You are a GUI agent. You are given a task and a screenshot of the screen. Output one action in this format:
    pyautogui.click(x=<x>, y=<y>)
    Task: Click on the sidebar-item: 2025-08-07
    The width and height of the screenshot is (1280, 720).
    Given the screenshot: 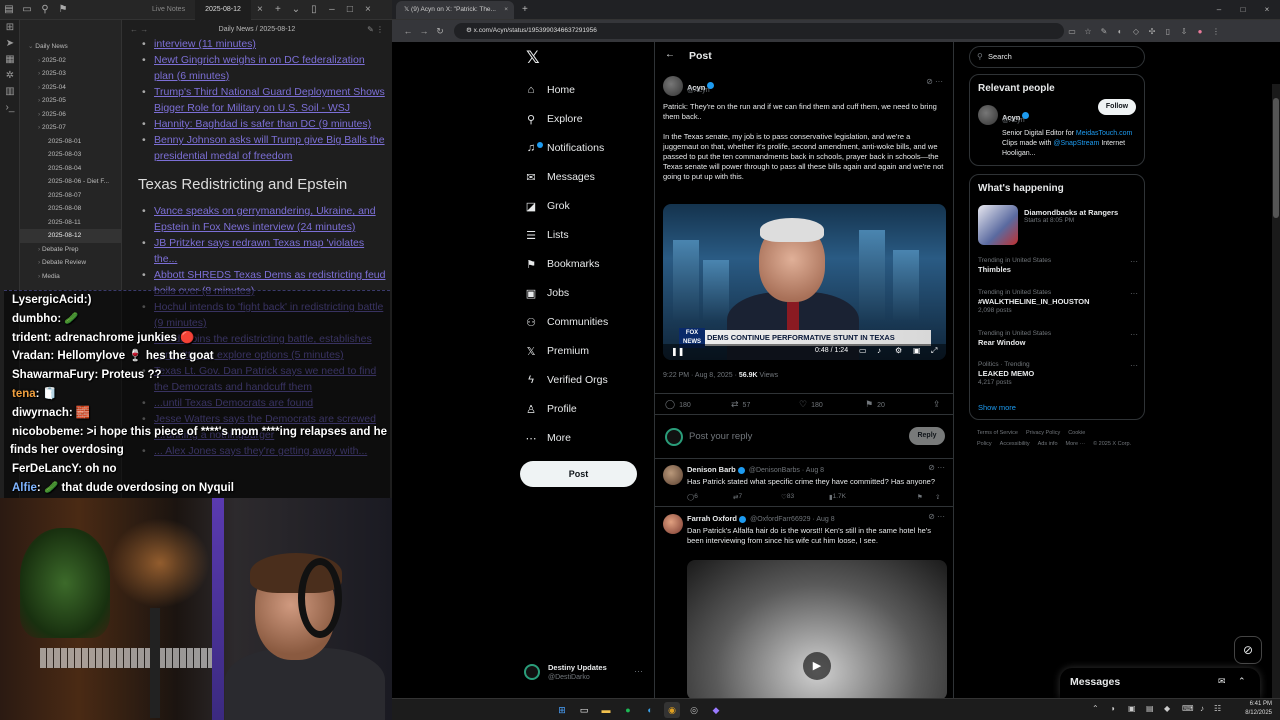 What is the action you would take?
    pyautogui.click(x=70, y=196)
    